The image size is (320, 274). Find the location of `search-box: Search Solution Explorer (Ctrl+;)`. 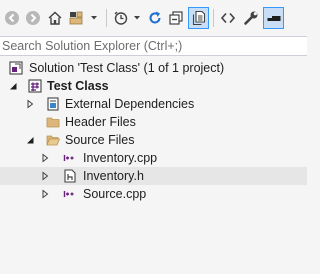

search-box: Search Solution Explorer (Ctrl+;) is located at coordinates (153, 46).